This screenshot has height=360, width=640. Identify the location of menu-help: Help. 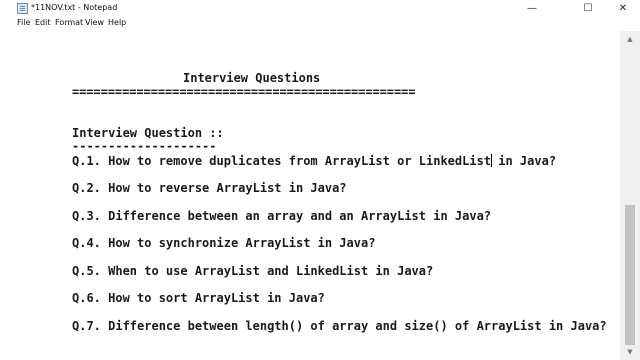
(117, 22).